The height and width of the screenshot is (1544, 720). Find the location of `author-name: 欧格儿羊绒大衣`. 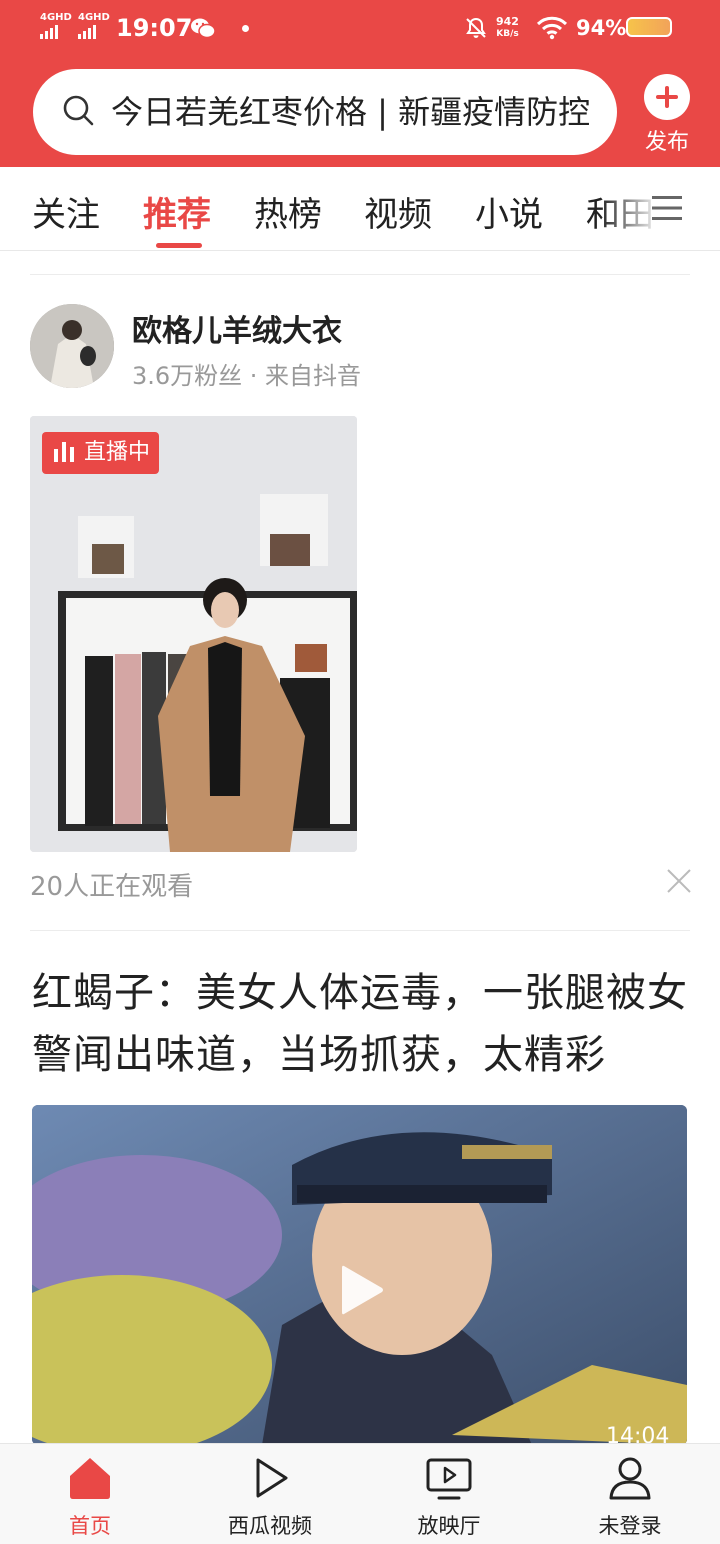

author-name: 欧格儿羊绒大衣 is located at coordinates (237, 328).